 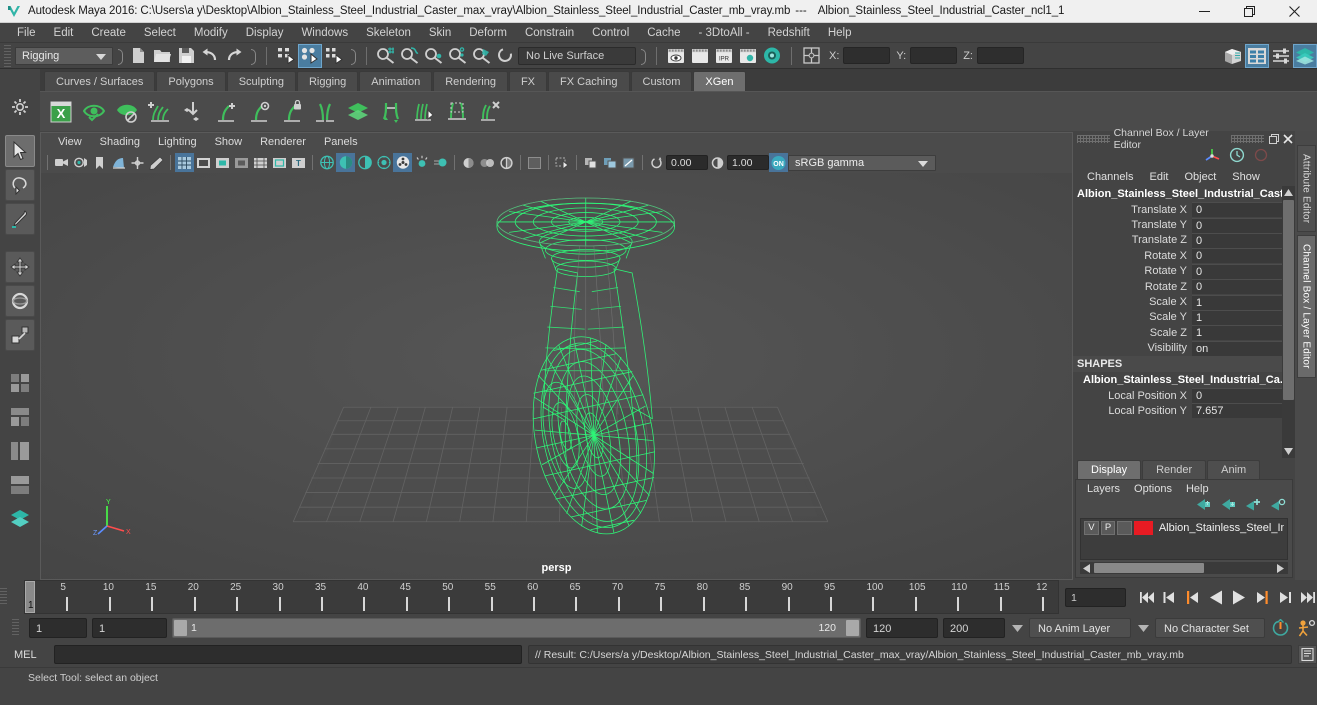 I want to click on shelf-tab-rendering: Rendering, so click(x=470, y=81).